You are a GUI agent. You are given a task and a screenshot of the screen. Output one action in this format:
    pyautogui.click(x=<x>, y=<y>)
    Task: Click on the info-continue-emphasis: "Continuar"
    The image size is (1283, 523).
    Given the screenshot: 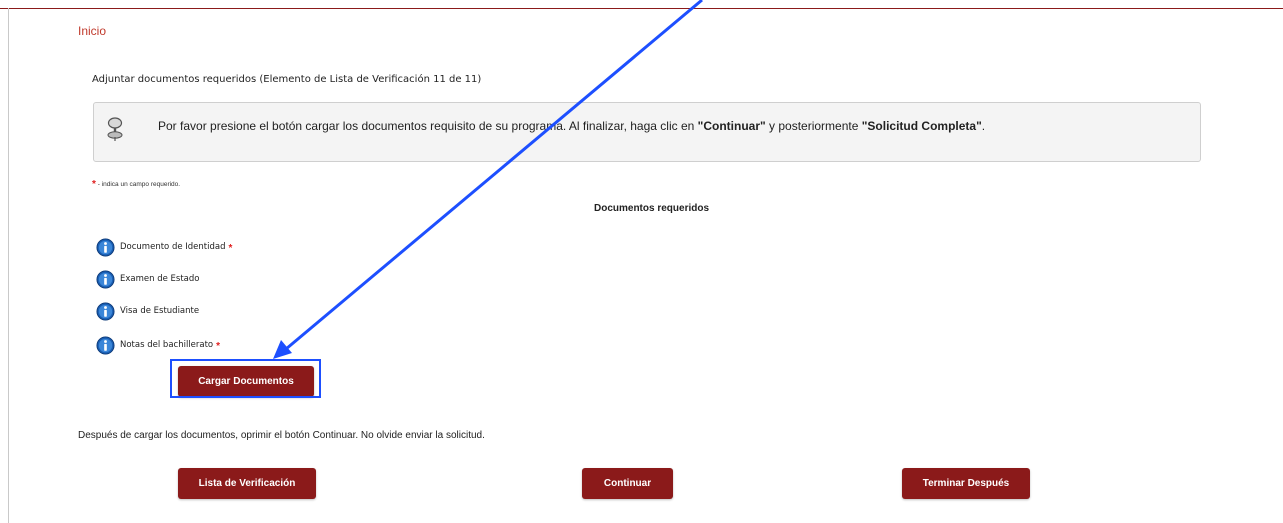 What is the action you would take?
    pyautogui.click(x=731, y=126)
    